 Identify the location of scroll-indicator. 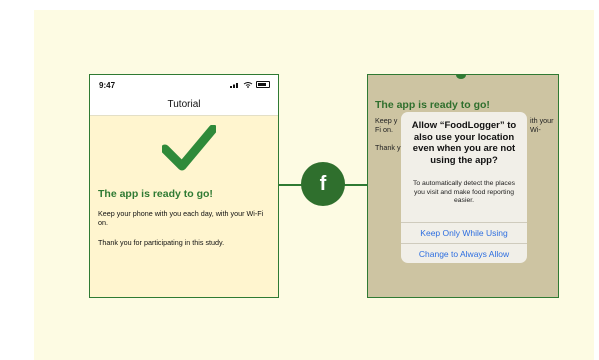
(461, 77).